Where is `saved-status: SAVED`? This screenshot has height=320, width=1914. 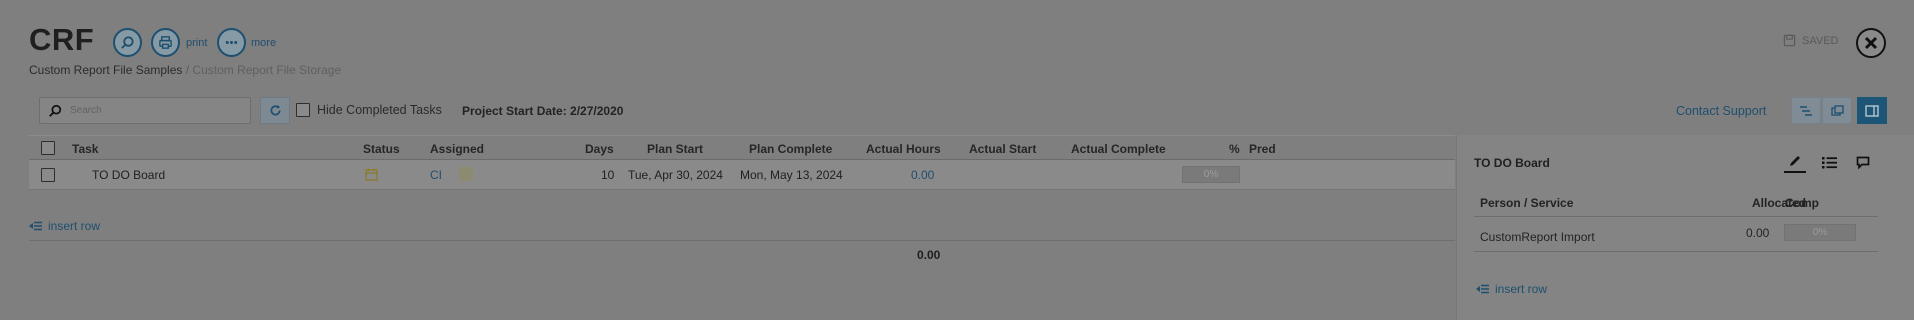
saved-status: SAVED is located at coordinates (1810, 40).